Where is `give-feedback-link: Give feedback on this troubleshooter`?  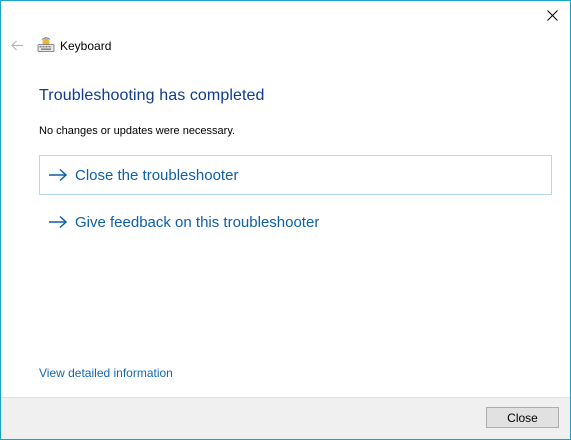
give-feedback-link: Give feedback on this troubleshooter is located at coordinates (295, 222).